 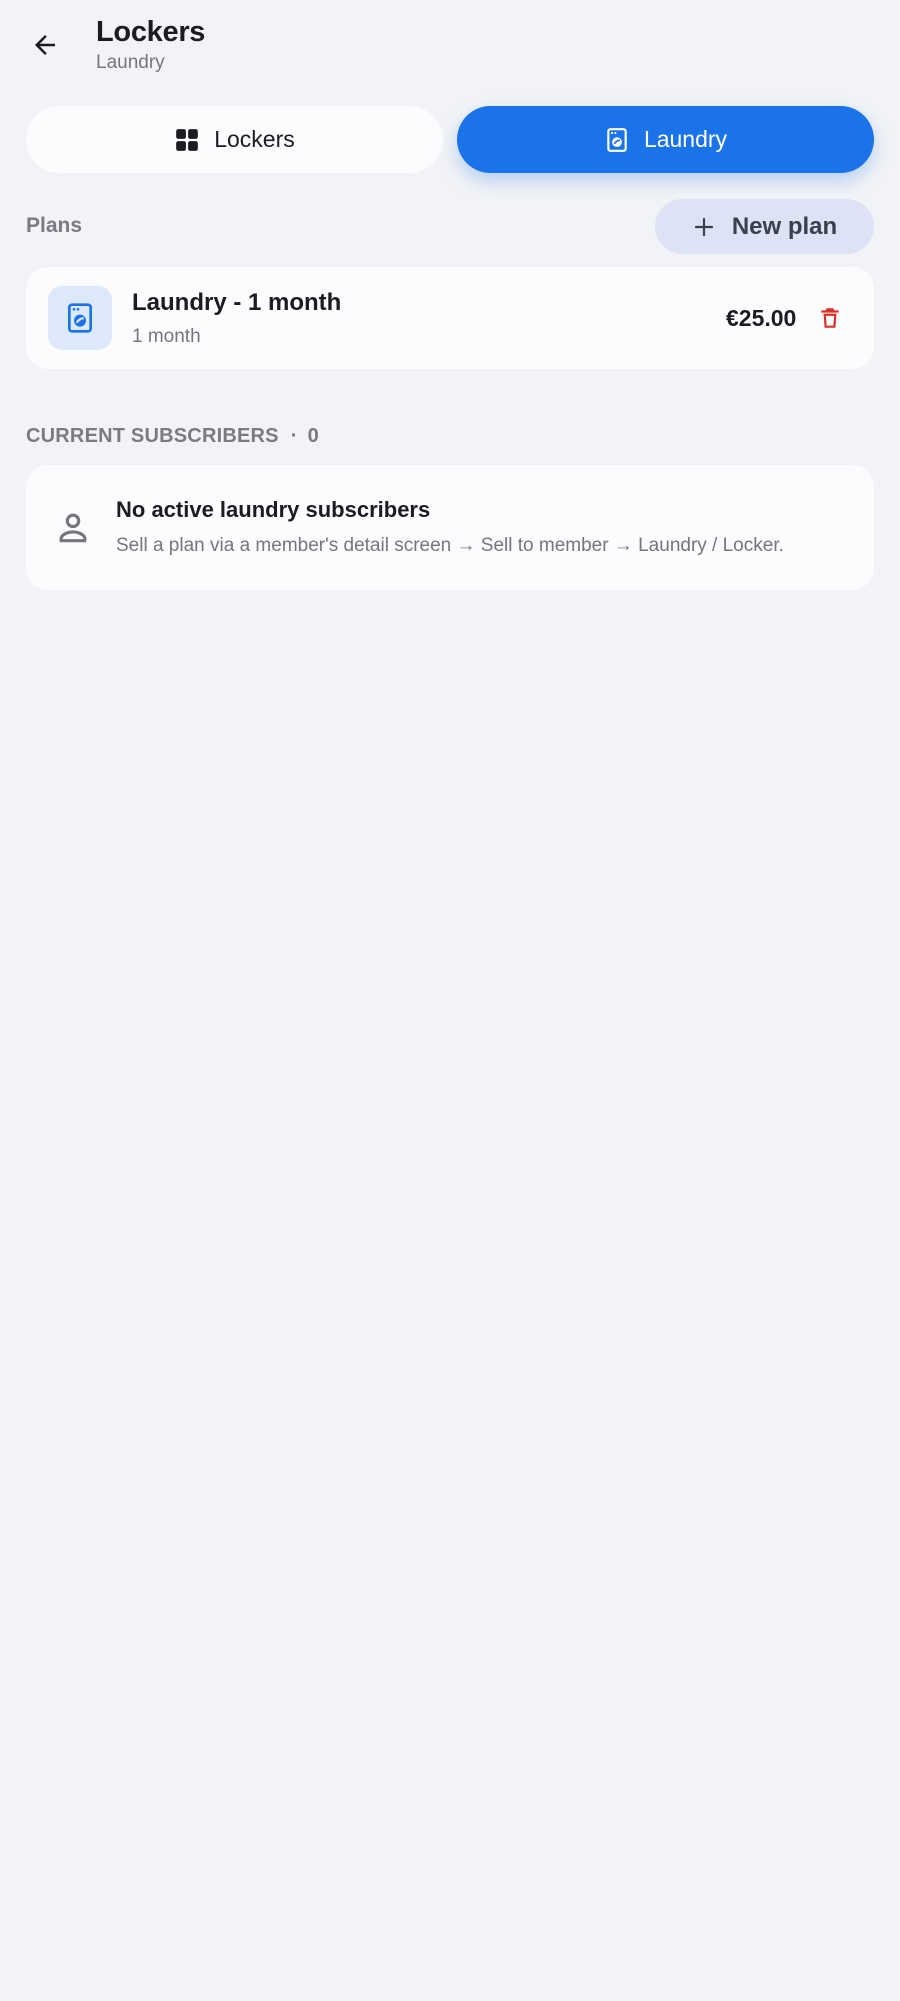 I want to click on segment-tabs: Lockers Laundry, so click(x=450, y=139).